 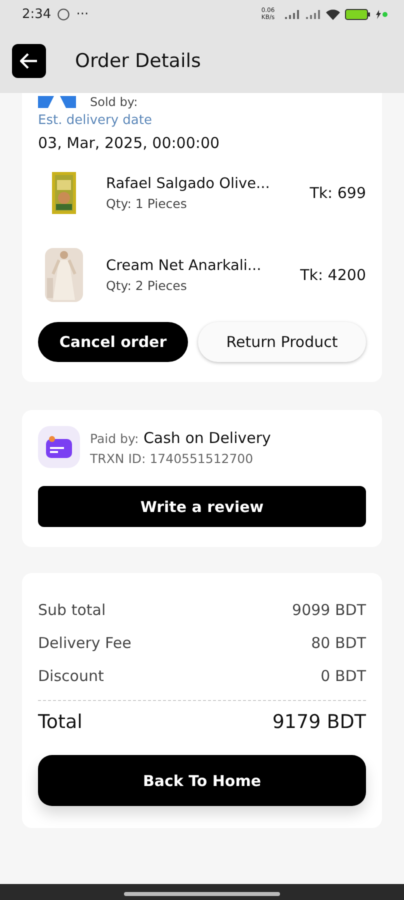 What do you see at coordinates (202, 506) in the screenshot?
I see `write-review-button: Write a review` at bounding box center [202, 506].